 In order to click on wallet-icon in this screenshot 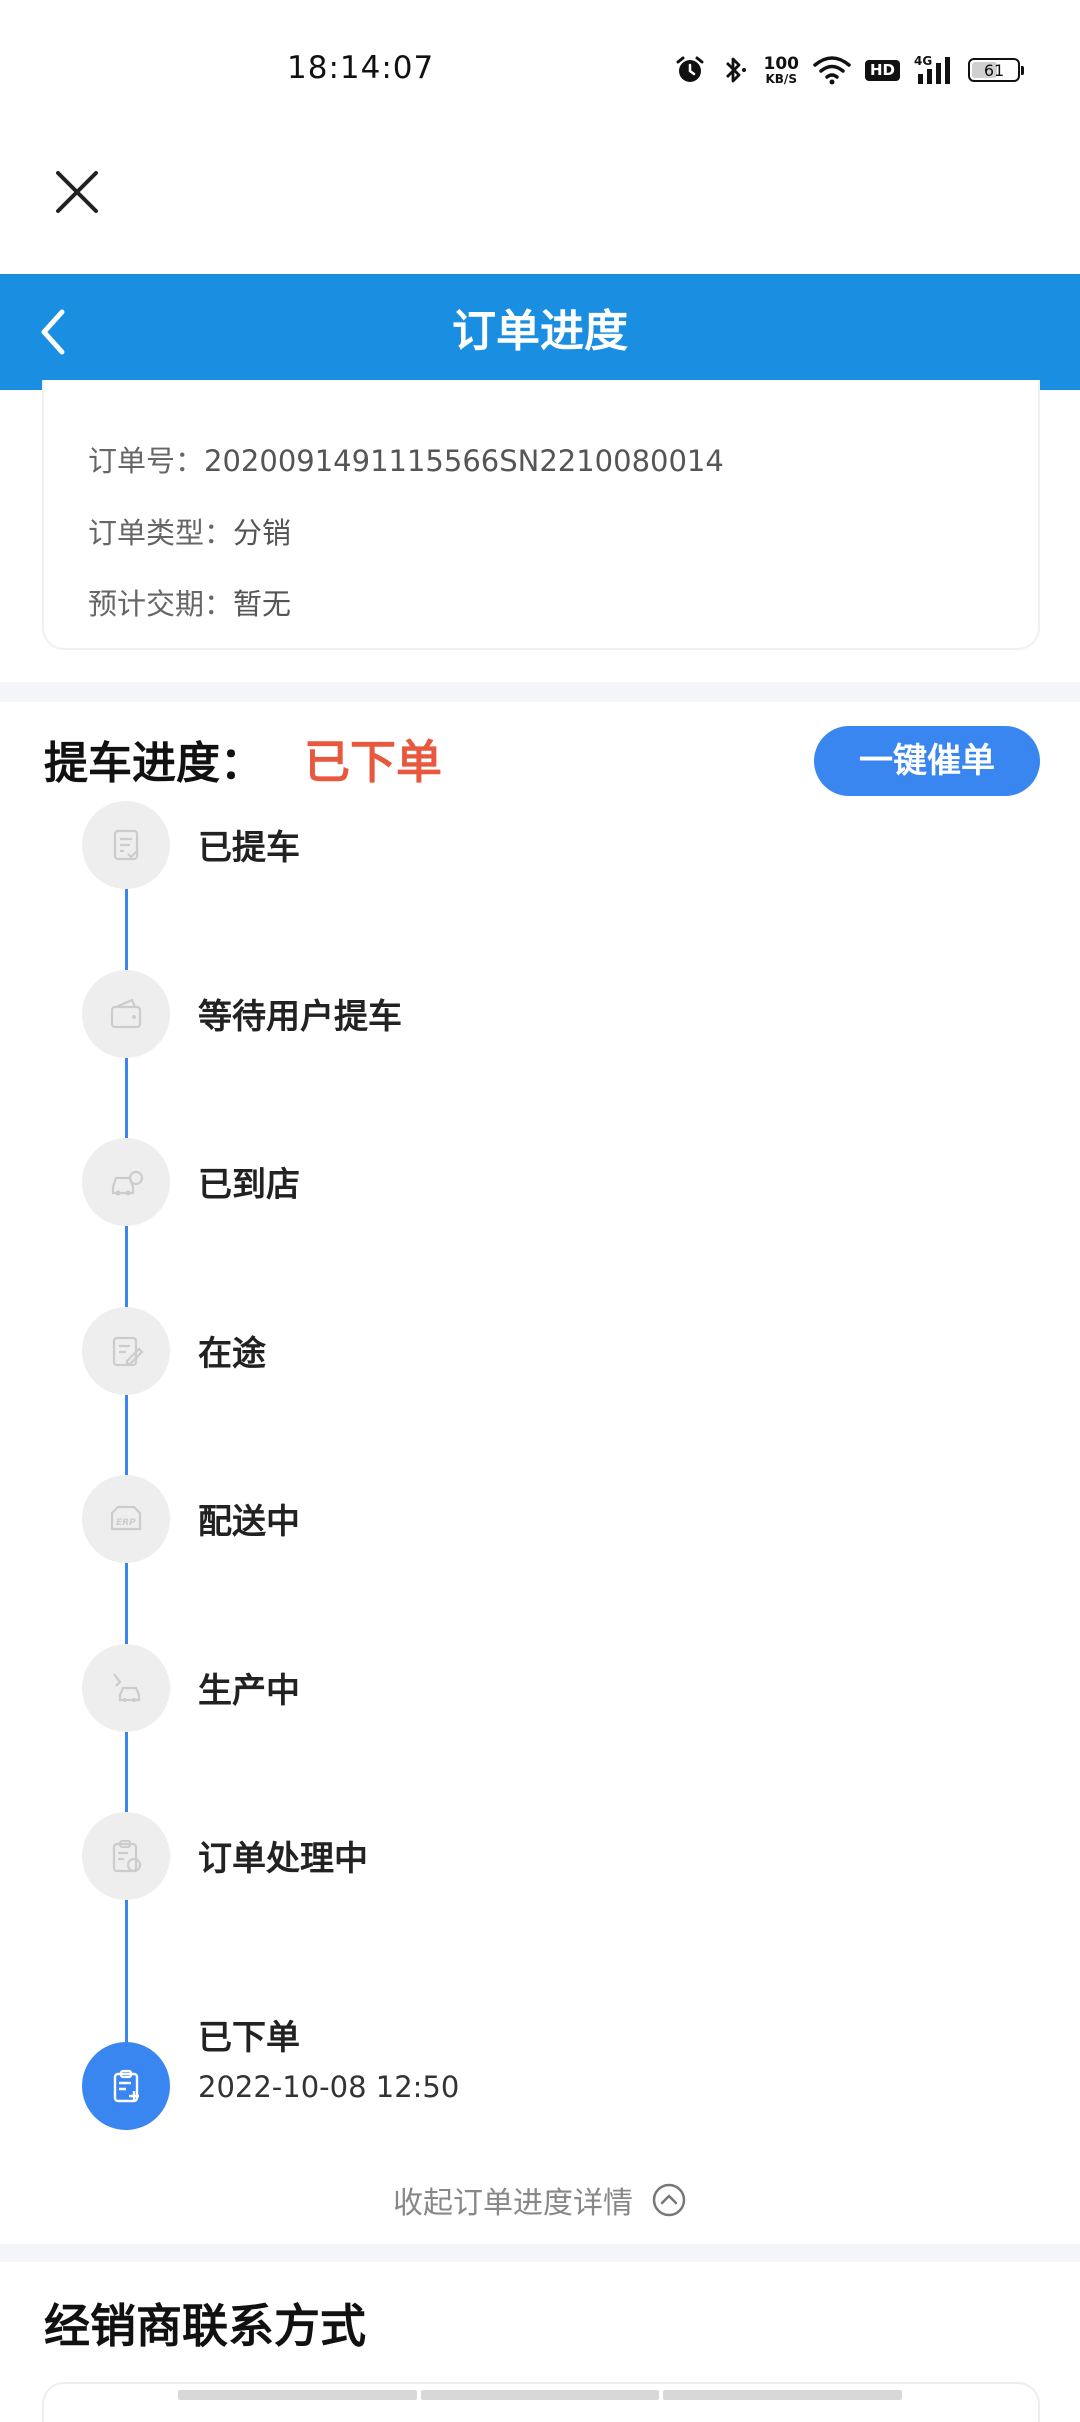, I will do `click(126, 1013)`.